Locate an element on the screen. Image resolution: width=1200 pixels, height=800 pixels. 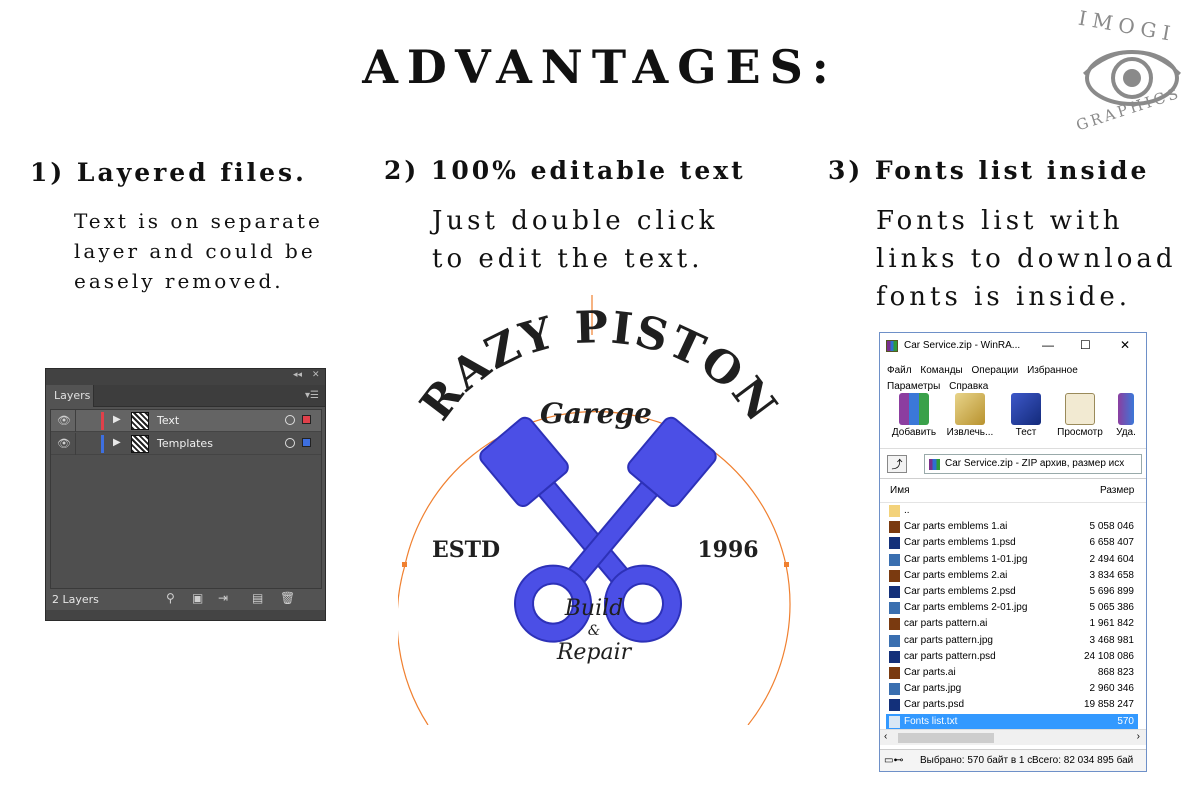
file-row: Car parts emblems 1.psd 6 658 407 is located at coordinates (1012, 543).